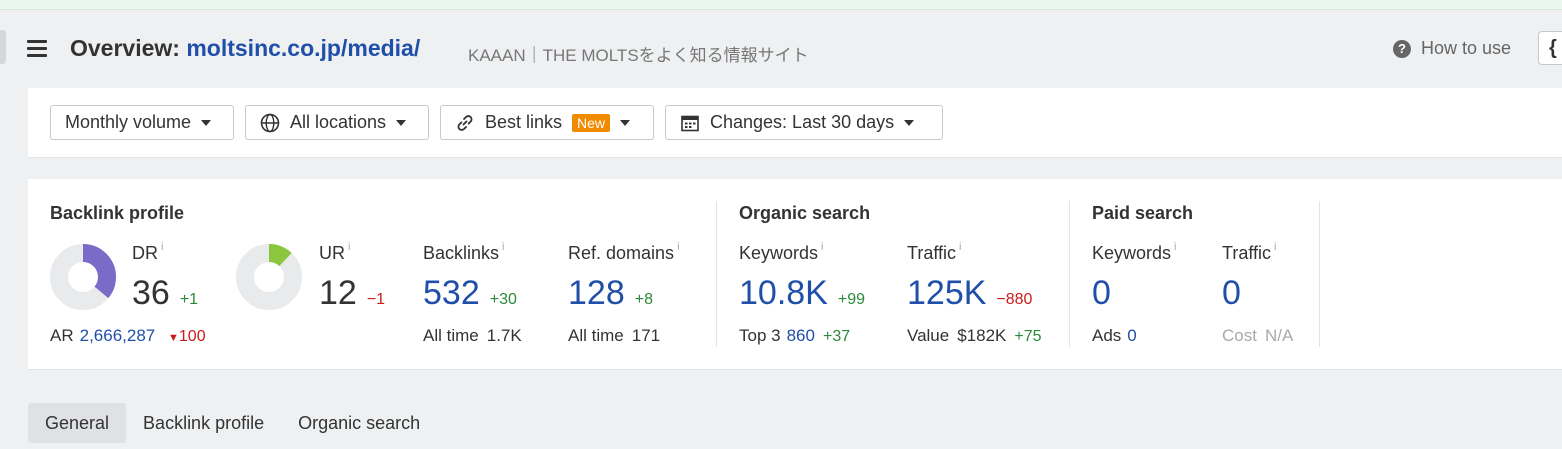 The height and width of the screenshot is (449, 1562). Describe the element at coordinates (1231, 293) in the screenshot. I see `paid-traffic-value: 0` at that location.